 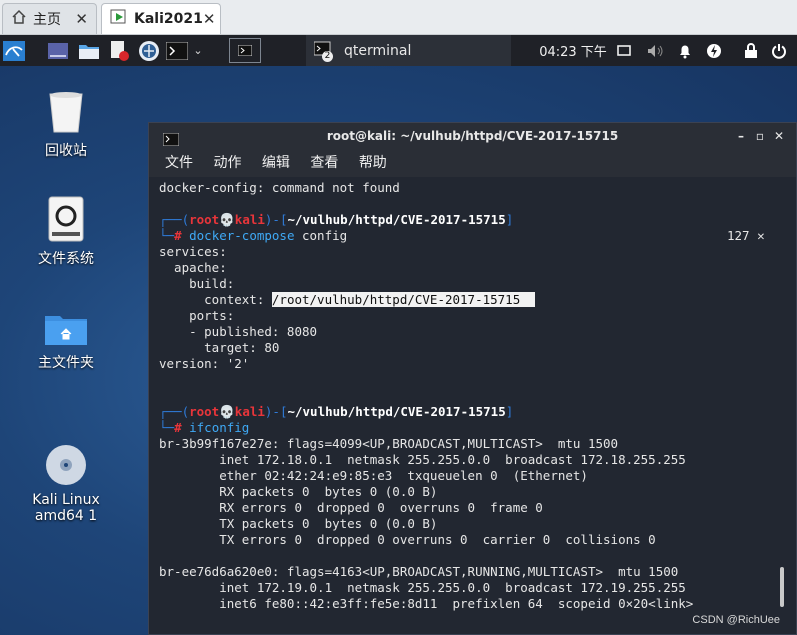 What do you see at coordinates (378, 50) in the screenshot?
I see `taskbar-label: qterminal` at bounding box center [378, 50].